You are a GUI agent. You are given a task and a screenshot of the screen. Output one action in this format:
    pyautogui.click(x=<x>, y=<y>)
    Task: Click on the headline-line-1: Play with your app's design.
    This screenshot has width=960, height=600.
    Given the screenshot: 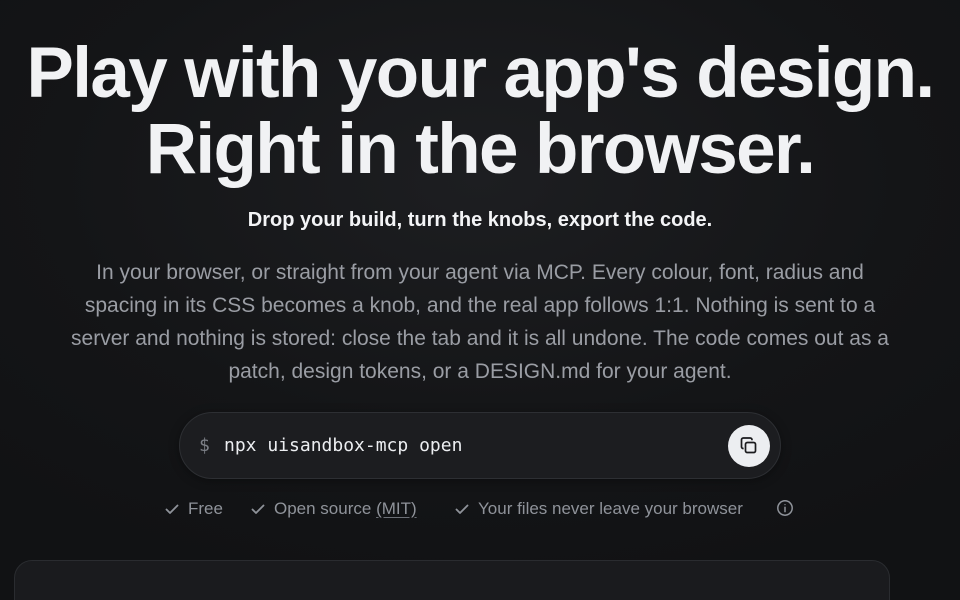 What is the action you would take?
    pyautogui.click(x=480, y=73)
    